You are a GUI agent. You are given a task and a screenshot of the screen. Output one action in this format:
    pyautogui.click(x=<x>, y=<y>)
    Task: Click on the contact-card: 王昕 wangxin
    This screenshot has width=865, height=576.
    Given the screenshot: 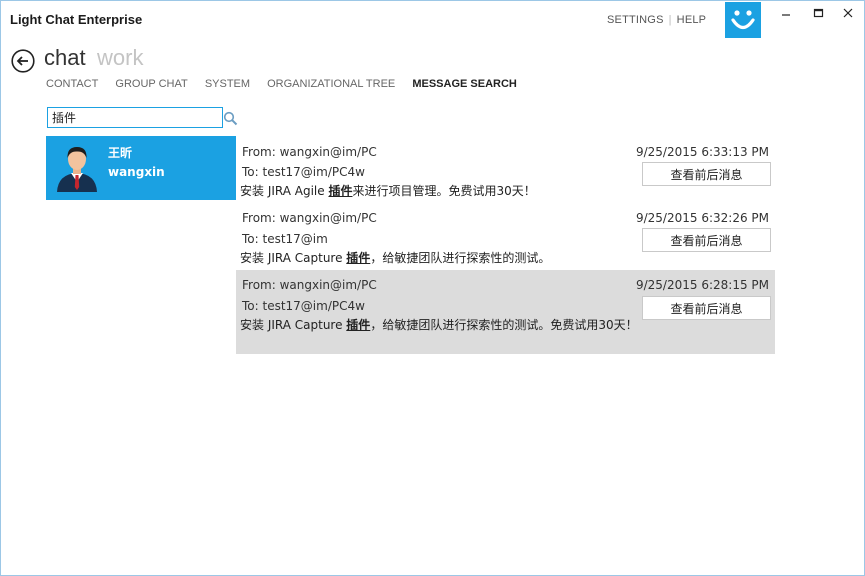 What is the action you would take?
    pyautogui.click(x=141, y=168)
    